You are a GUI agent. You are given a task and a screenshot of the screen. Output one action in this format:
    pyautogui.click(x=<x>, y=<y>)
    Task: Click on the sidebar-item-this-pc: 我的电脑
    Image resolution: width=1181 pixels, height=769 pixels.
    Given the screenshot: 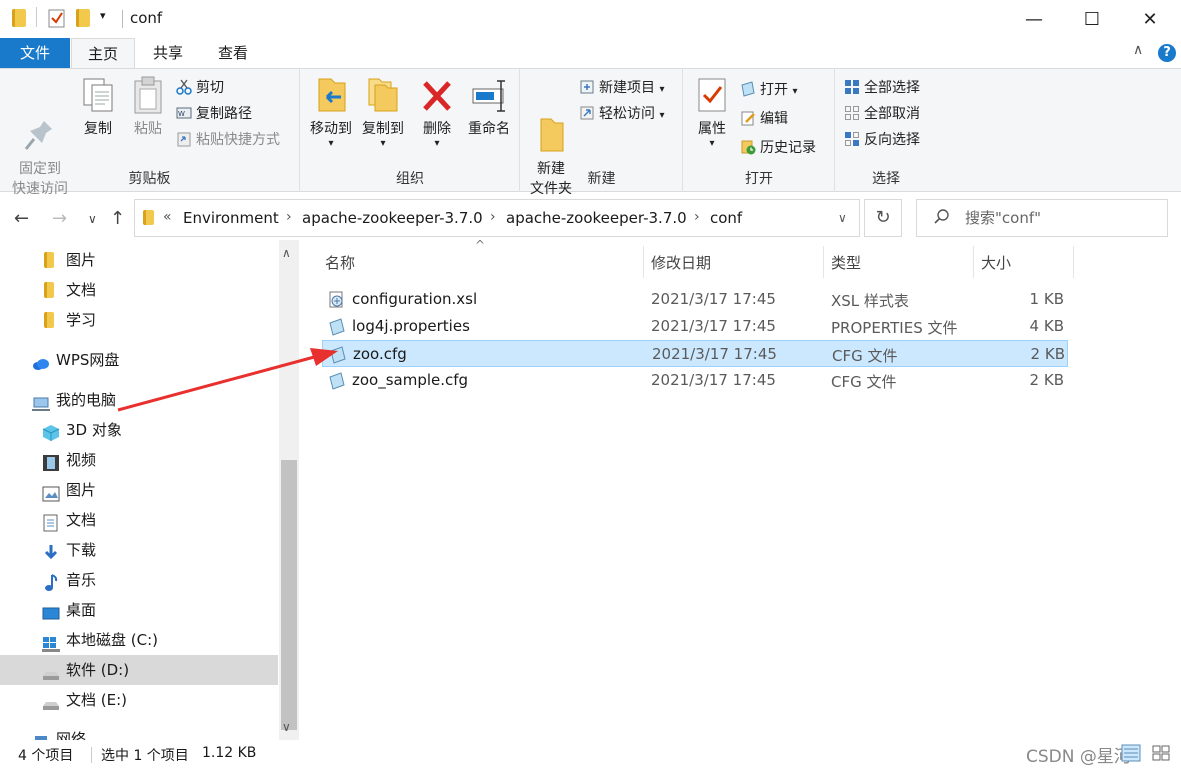 What is the action you would take?
    pyautogui.click(x=139, y=400)
    